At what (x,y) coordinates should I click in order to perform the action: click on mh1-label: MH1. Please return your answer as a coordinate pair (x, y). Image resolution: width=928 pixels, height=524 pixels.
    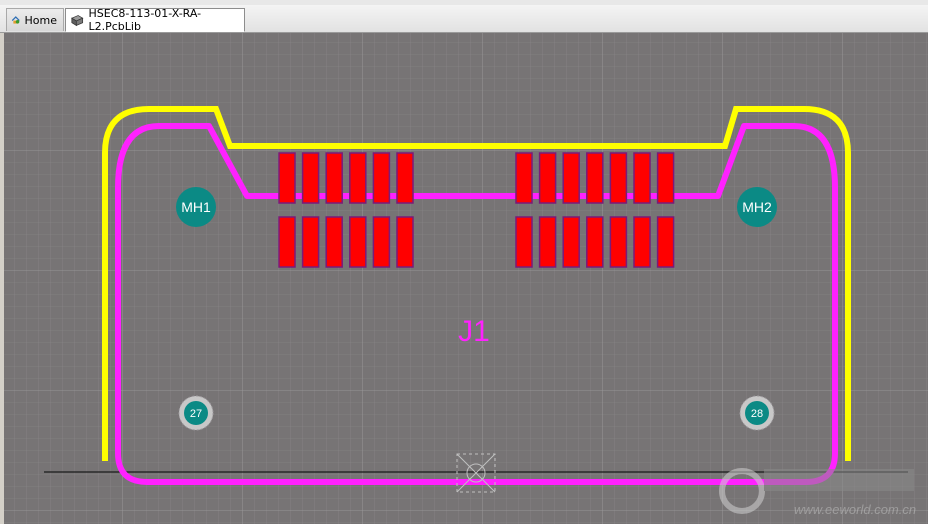
    Looking at the image, I should click on (196, 207).